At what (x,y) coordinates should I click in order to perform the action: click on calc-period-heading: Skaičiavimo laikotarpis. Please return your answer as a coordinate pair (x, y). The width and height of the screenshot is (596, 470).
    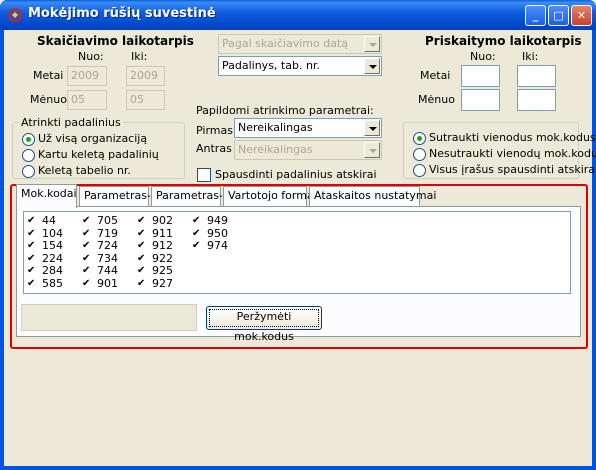
    Looking at the image, I should click on (115, 41).